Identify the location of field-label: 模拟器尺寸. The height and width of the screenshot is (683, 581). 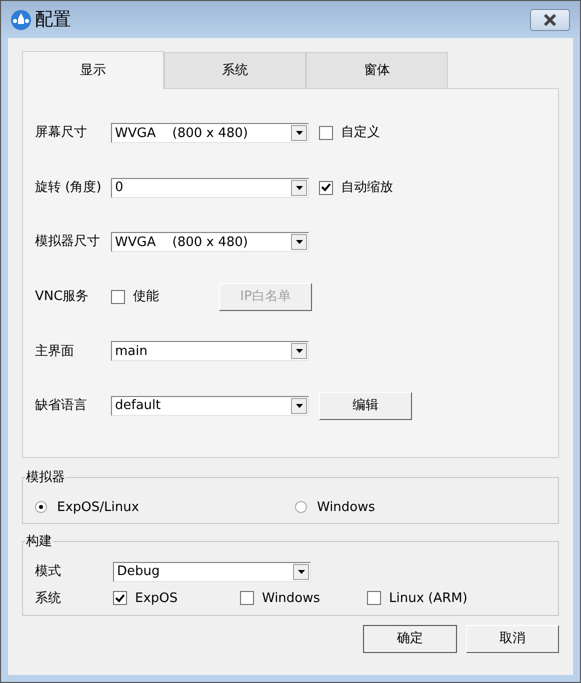
(68, 242).